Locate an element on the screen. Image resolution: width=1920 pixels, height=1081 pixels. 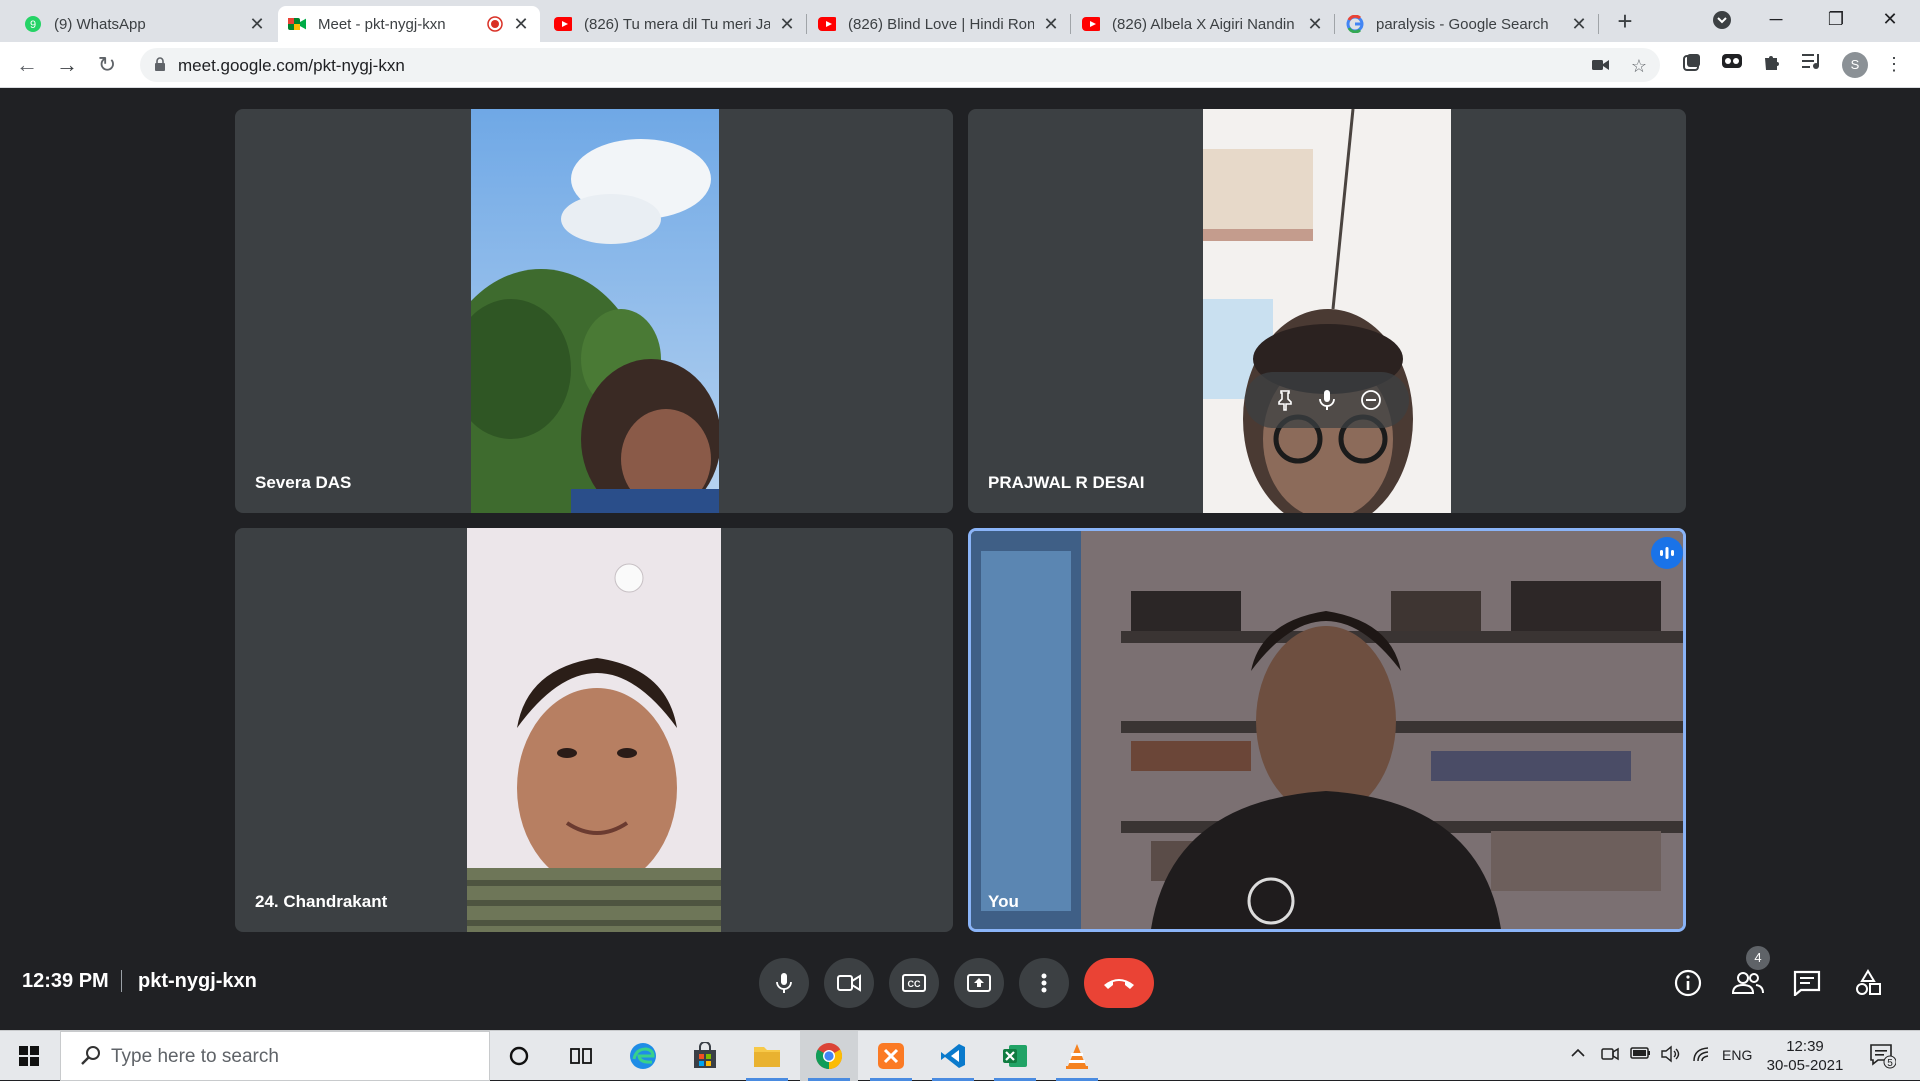
camera-button is located at coordinates (849, 983).